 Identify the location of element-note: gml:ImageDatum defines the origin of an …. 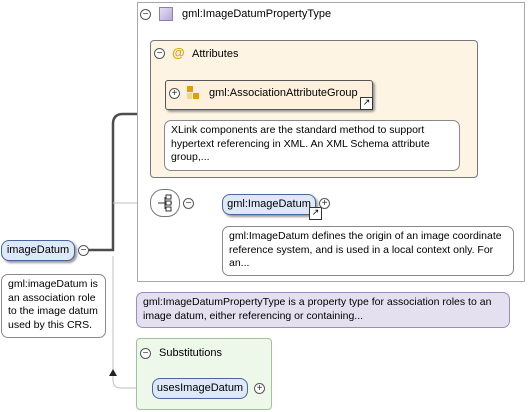
(368, 251).